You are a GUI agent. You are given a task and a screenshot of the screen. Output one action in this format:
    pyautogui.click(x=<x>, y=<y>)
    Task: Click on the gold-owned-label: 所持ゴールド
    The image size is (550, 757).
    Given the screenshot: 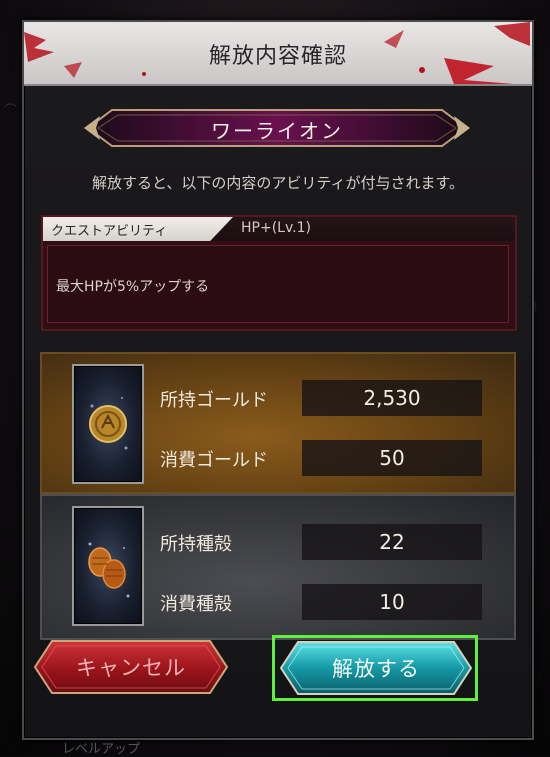 What is the action you would take?
    pyautogui.click(x=214, y=400)
    